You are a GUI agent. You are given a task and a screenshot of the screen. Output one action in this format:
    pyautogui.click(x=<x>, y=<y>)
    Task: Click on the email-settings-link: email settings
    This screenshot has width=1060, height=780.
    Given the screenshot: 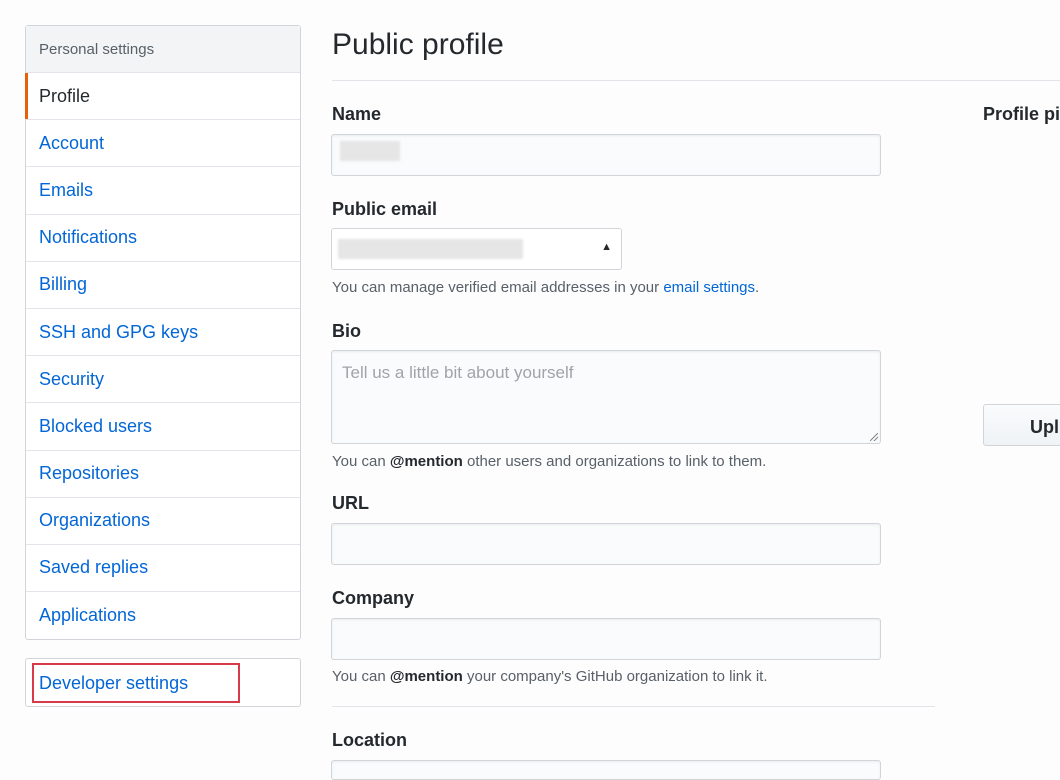 What is the action you would take?
    pyautogui.click(x=709, y=287)
    